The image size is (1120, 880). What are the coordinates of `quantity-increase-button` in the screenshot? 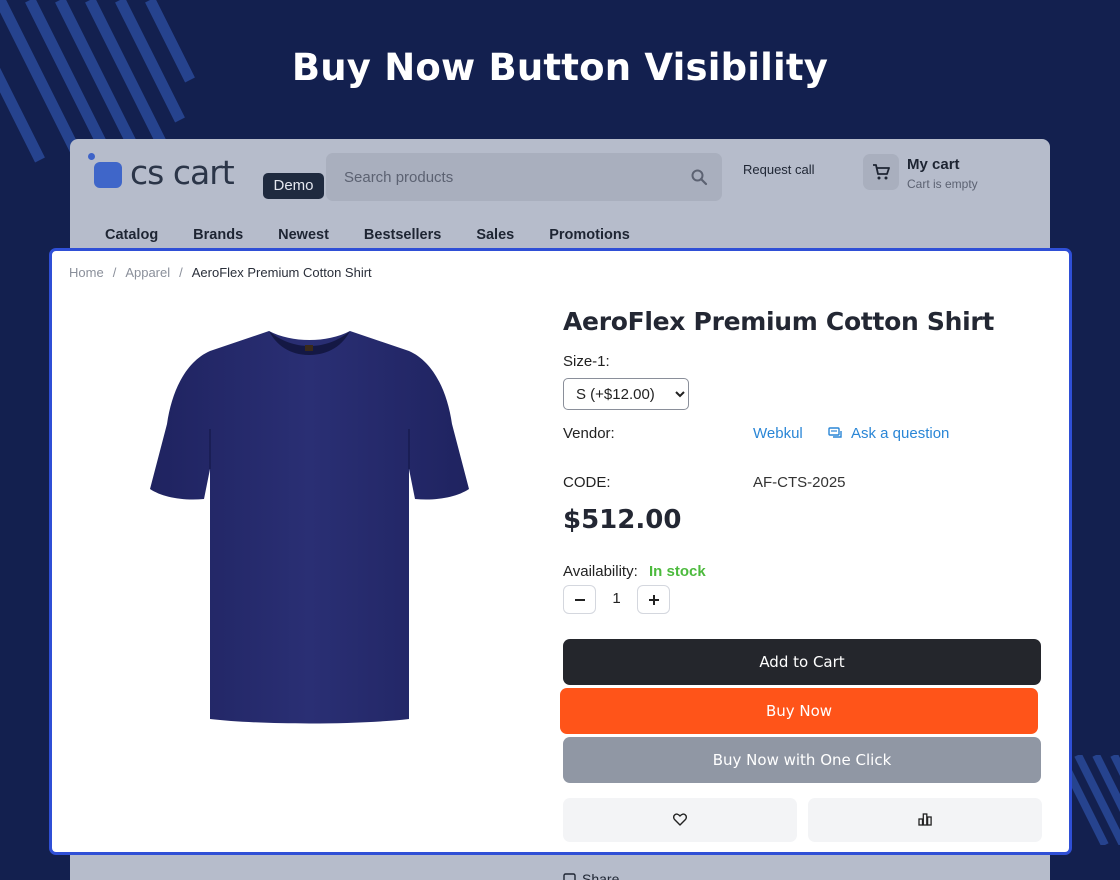 It's located at (653, 599).